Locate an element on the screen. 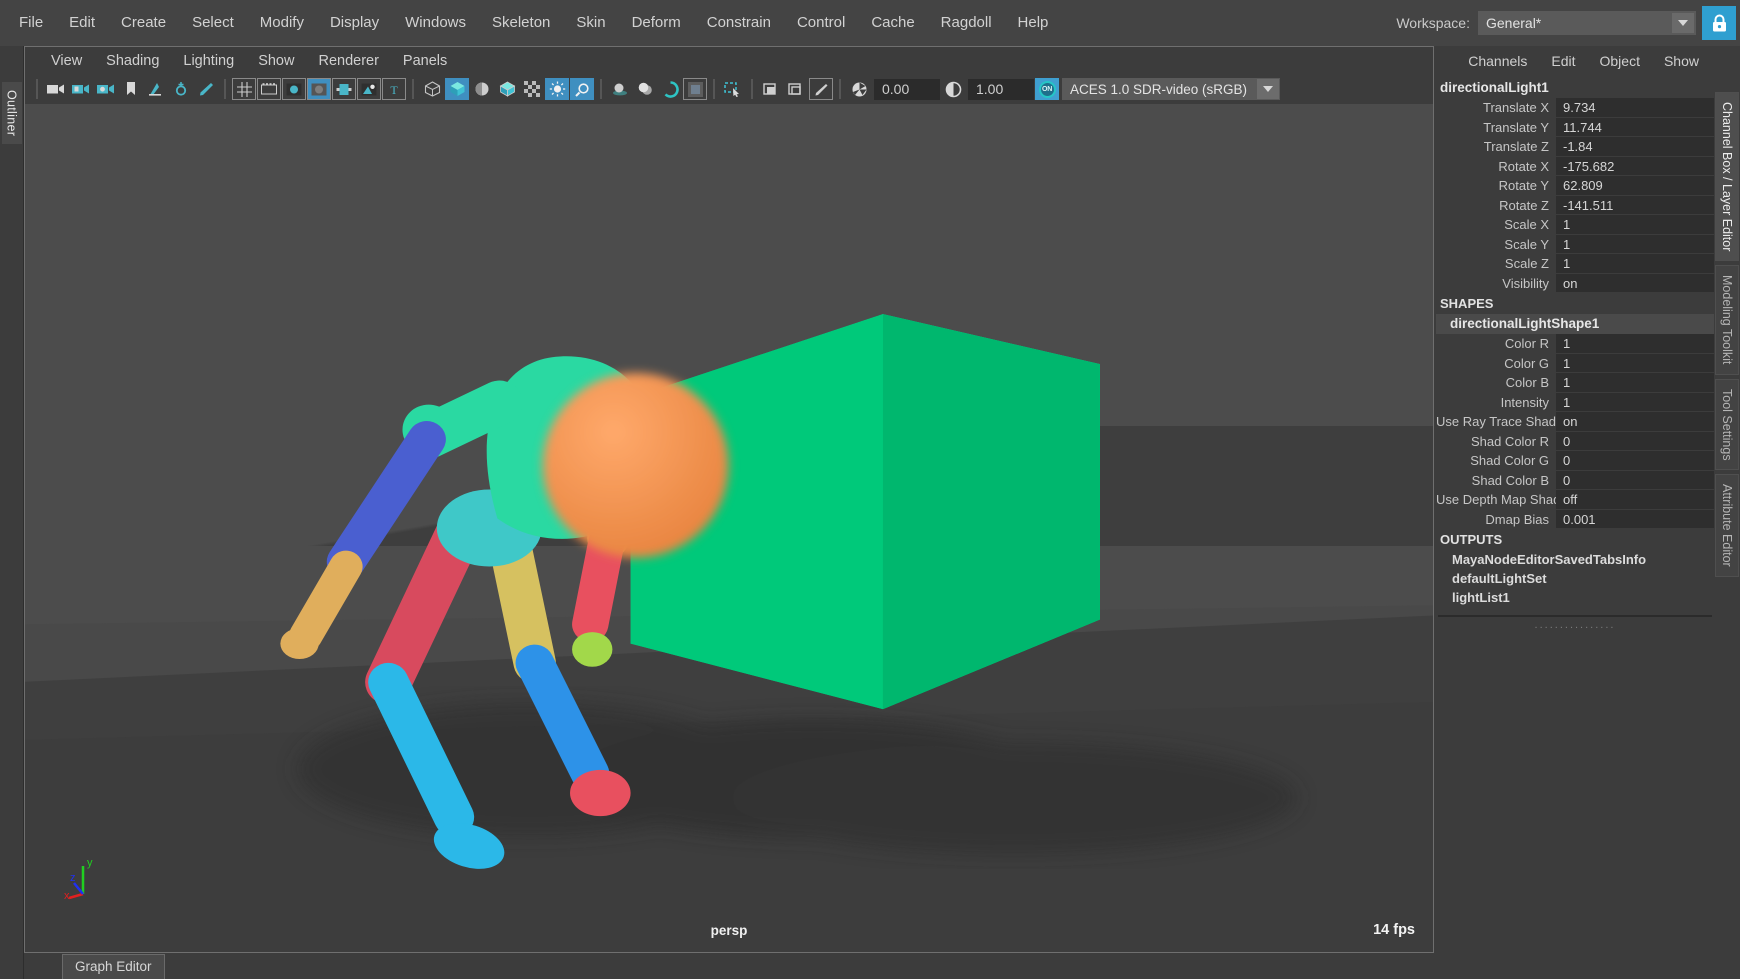  gate-mask-icon is located at coordinates (319, 89).